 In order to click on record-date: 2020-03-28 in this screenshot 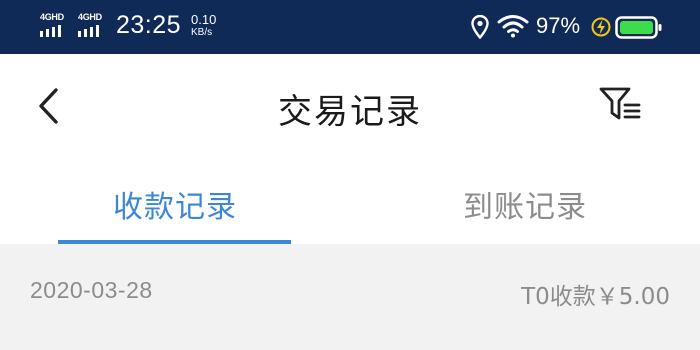, I will do `click(91, 290)`.